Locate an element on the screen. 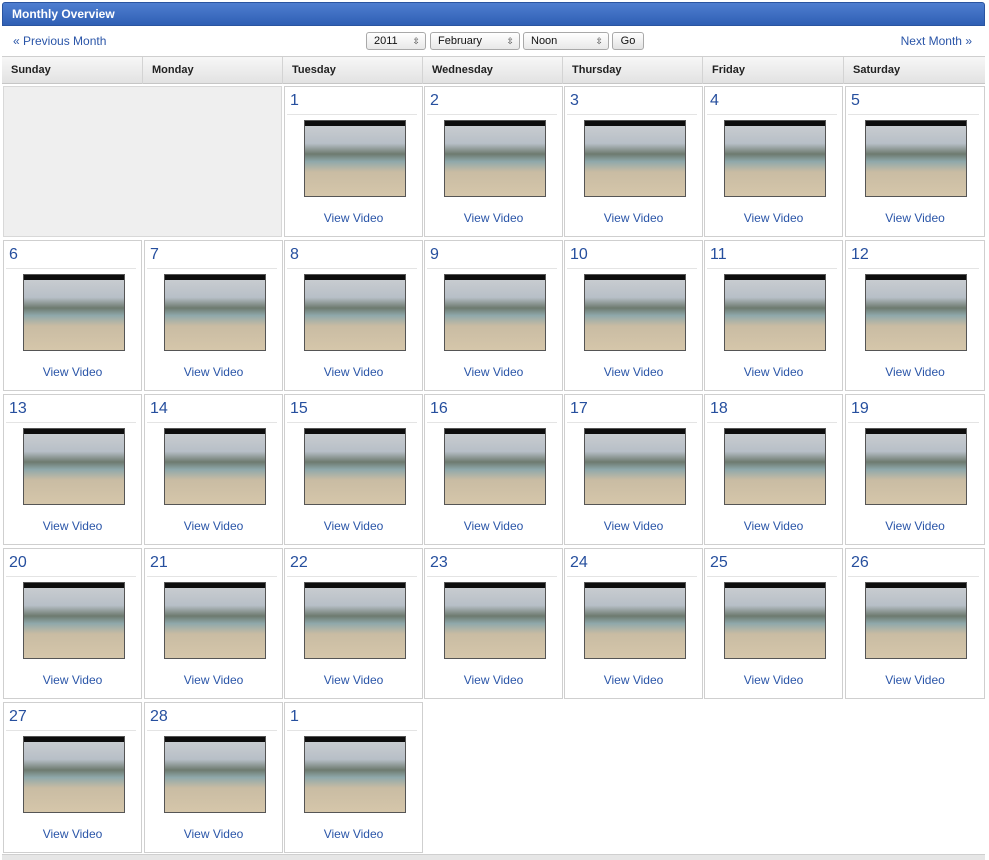 This screenshot has width=989, height=860. previous-month-link: « Previous Month is located at coordinates (59, 41).